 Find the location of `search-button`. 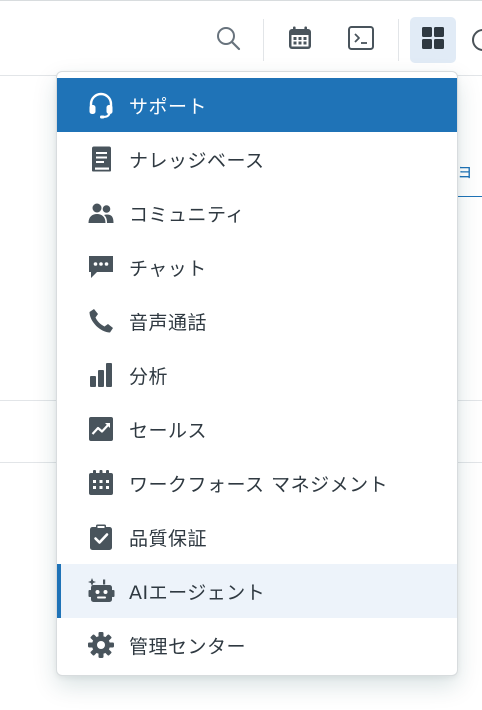

search-button is located at coordinates (228, 40).